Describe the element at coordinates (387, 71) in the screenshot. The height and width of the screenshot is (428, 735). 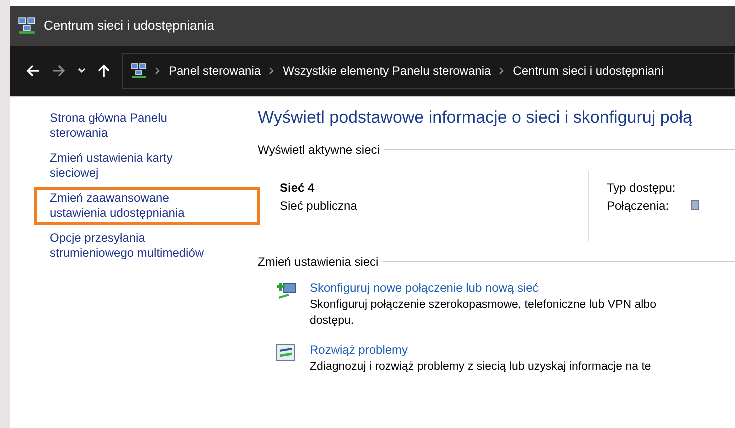
I see `breadcrumb: Wszystkie elementy Panelu sterowania` at that location.